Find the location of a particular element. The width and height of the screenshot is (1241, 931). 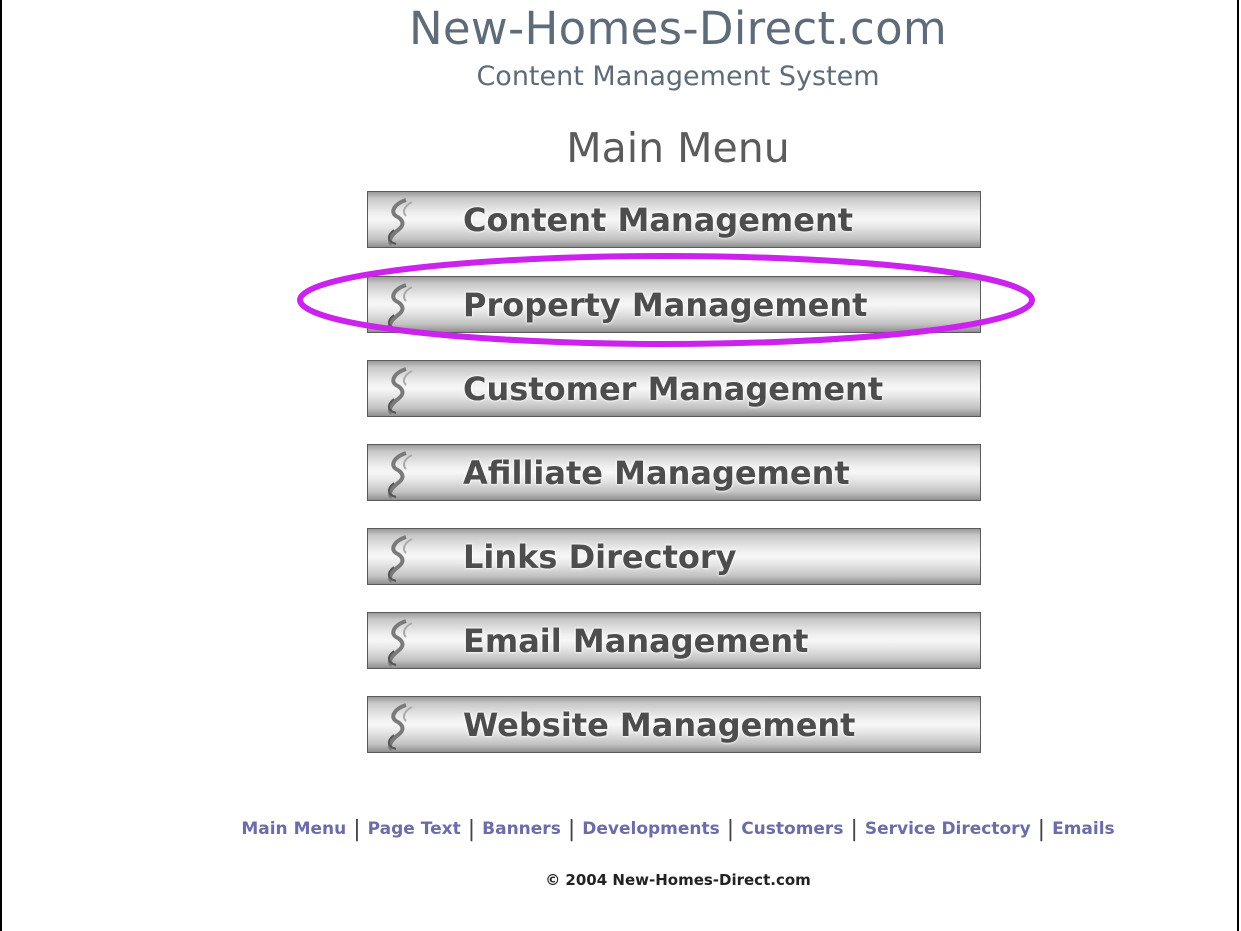

property-management-button: Property Management is located at coordinates (674, 304).